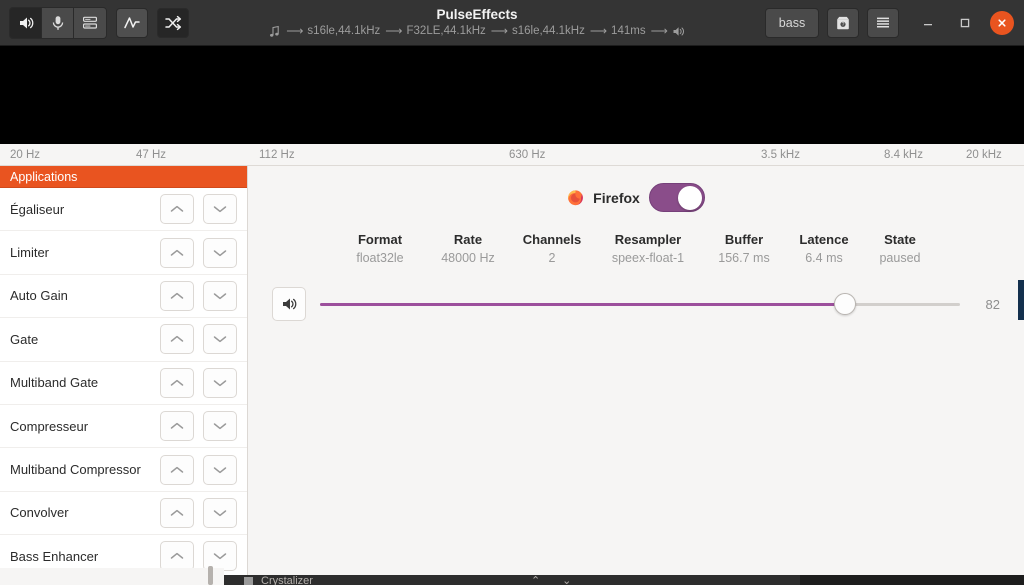  Describe the element at coordinates (566, 580) in the screenshot. I see `background-chevron-down-icon: ⌄` at that location.